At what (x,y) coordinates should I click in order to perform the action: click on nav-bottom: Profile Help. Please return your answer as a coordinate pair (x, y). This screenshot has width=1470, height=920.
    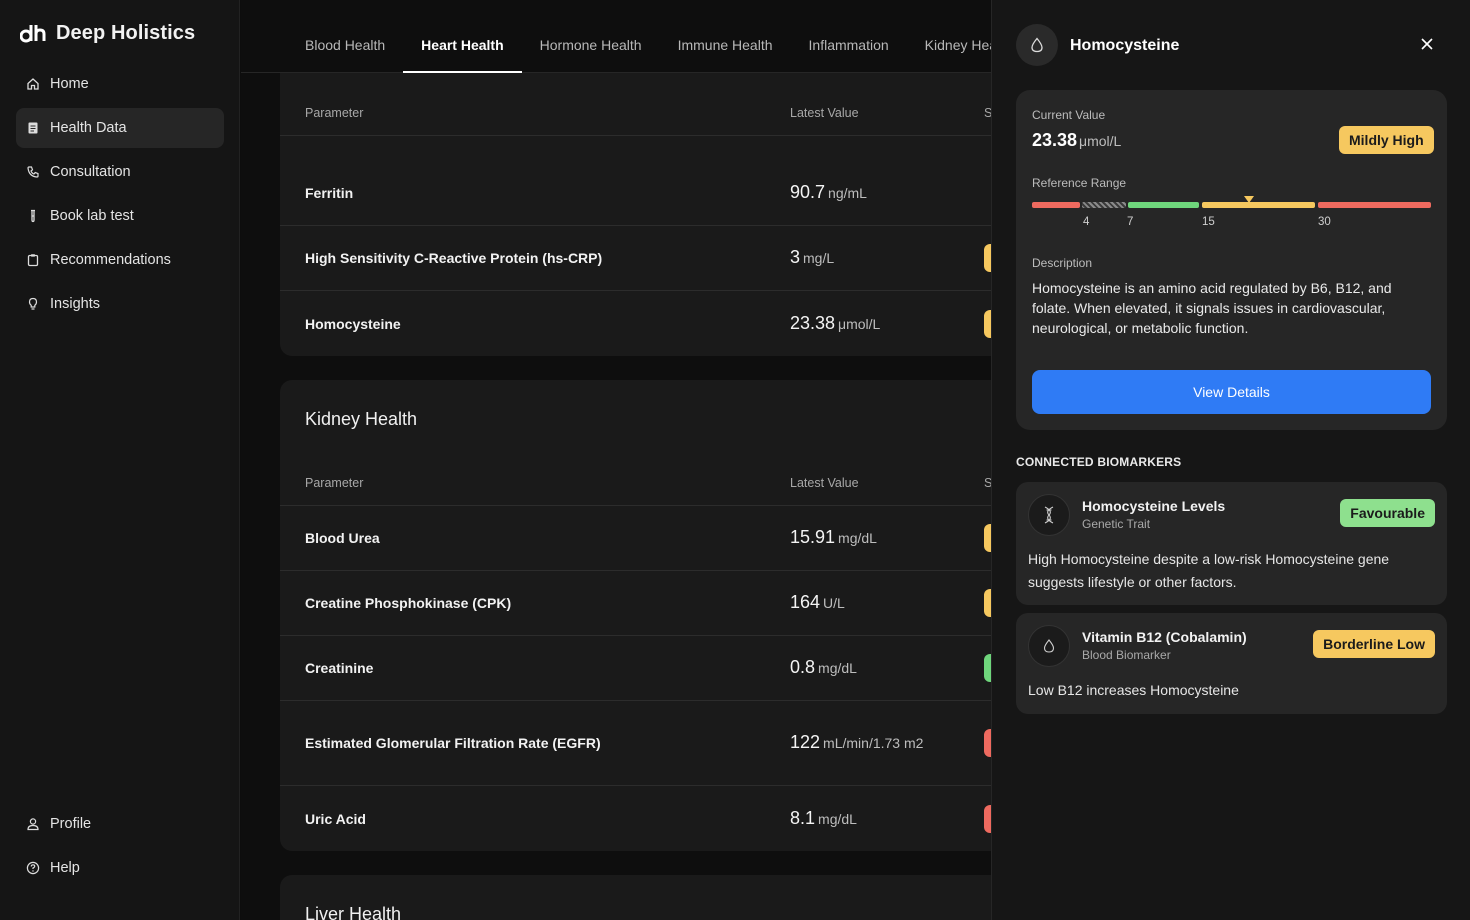
    Looking at the image, I should click on (120, 848).